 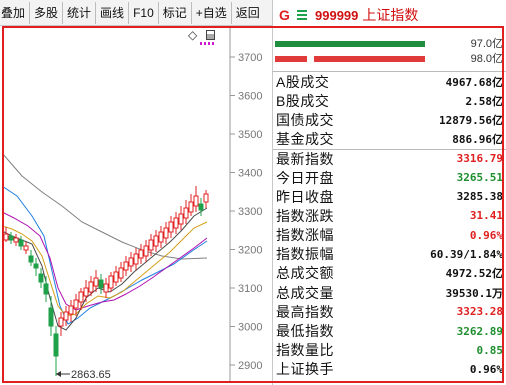 What do you see at coordinates (479, 159) in the screenshot?
I see `stat-value: 3316.79` at bounding box center [479, 159].